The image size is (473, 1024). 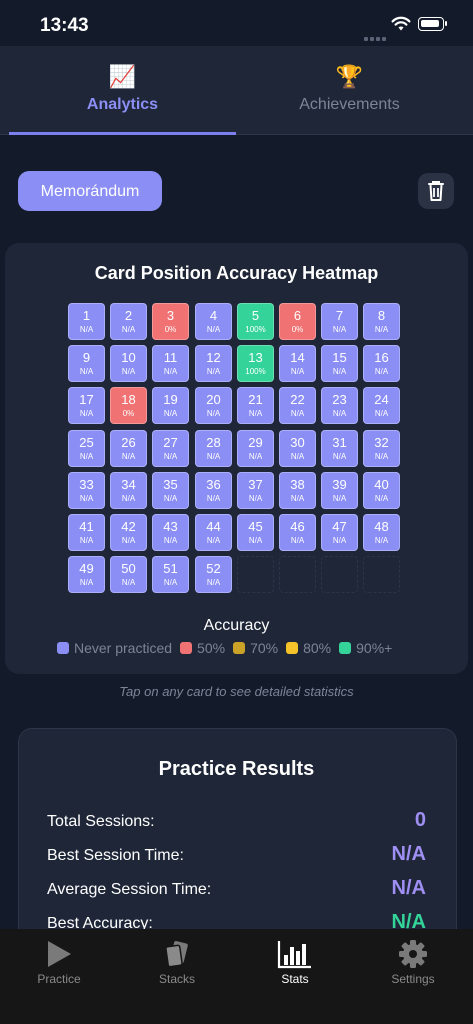 What do you see at coordinates (213, 526) in the screenshot?
I see `card-position-number: 44` at bounding box center [213, 526].